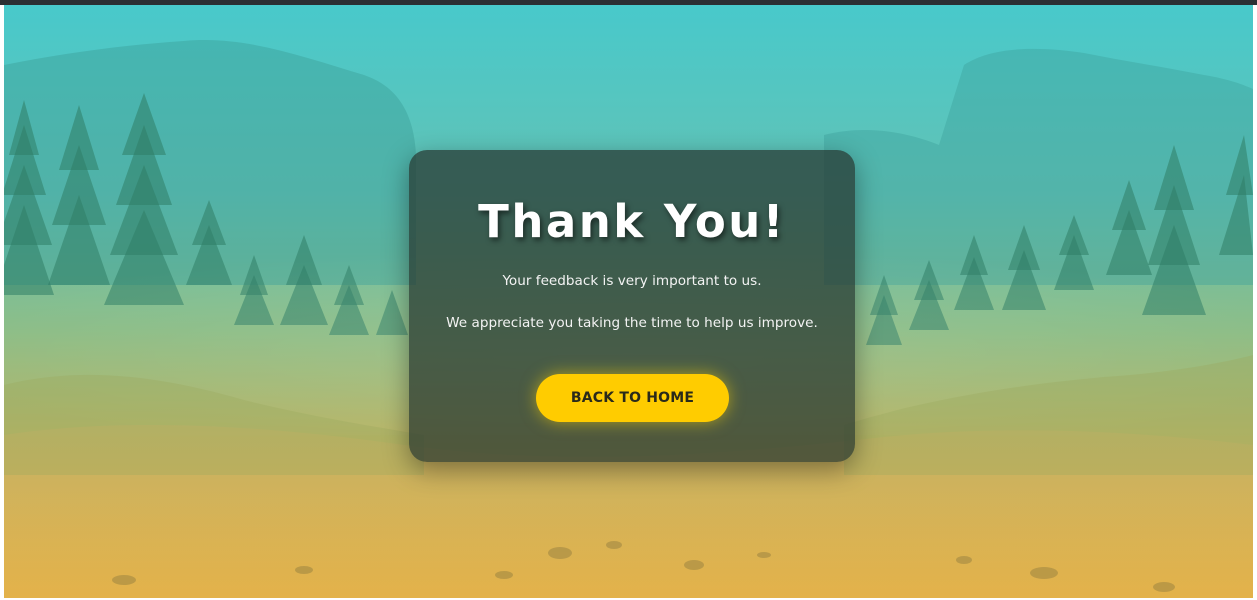 This screenshot has height=600, width=1257. I want to click on top-border, so click(628, 2).